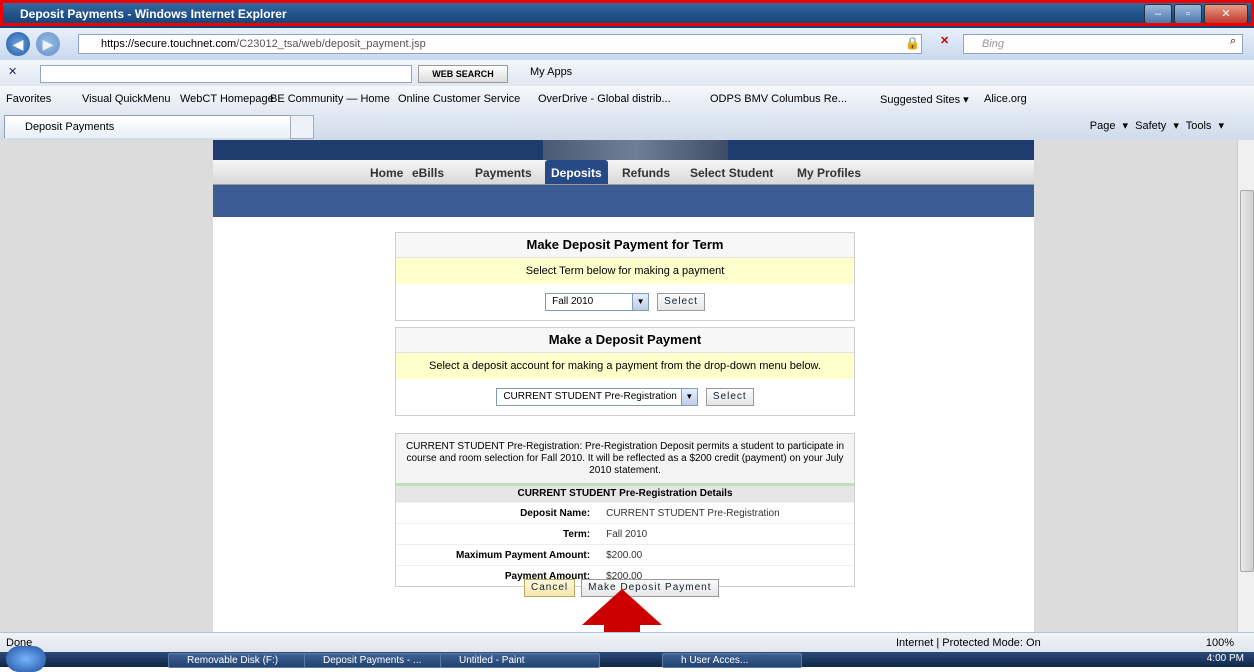  What do you see at coordinates (1205, 126) in the screenshot?
I see `tools-menu: Tools ▾` at bounding box center [1205, 126].